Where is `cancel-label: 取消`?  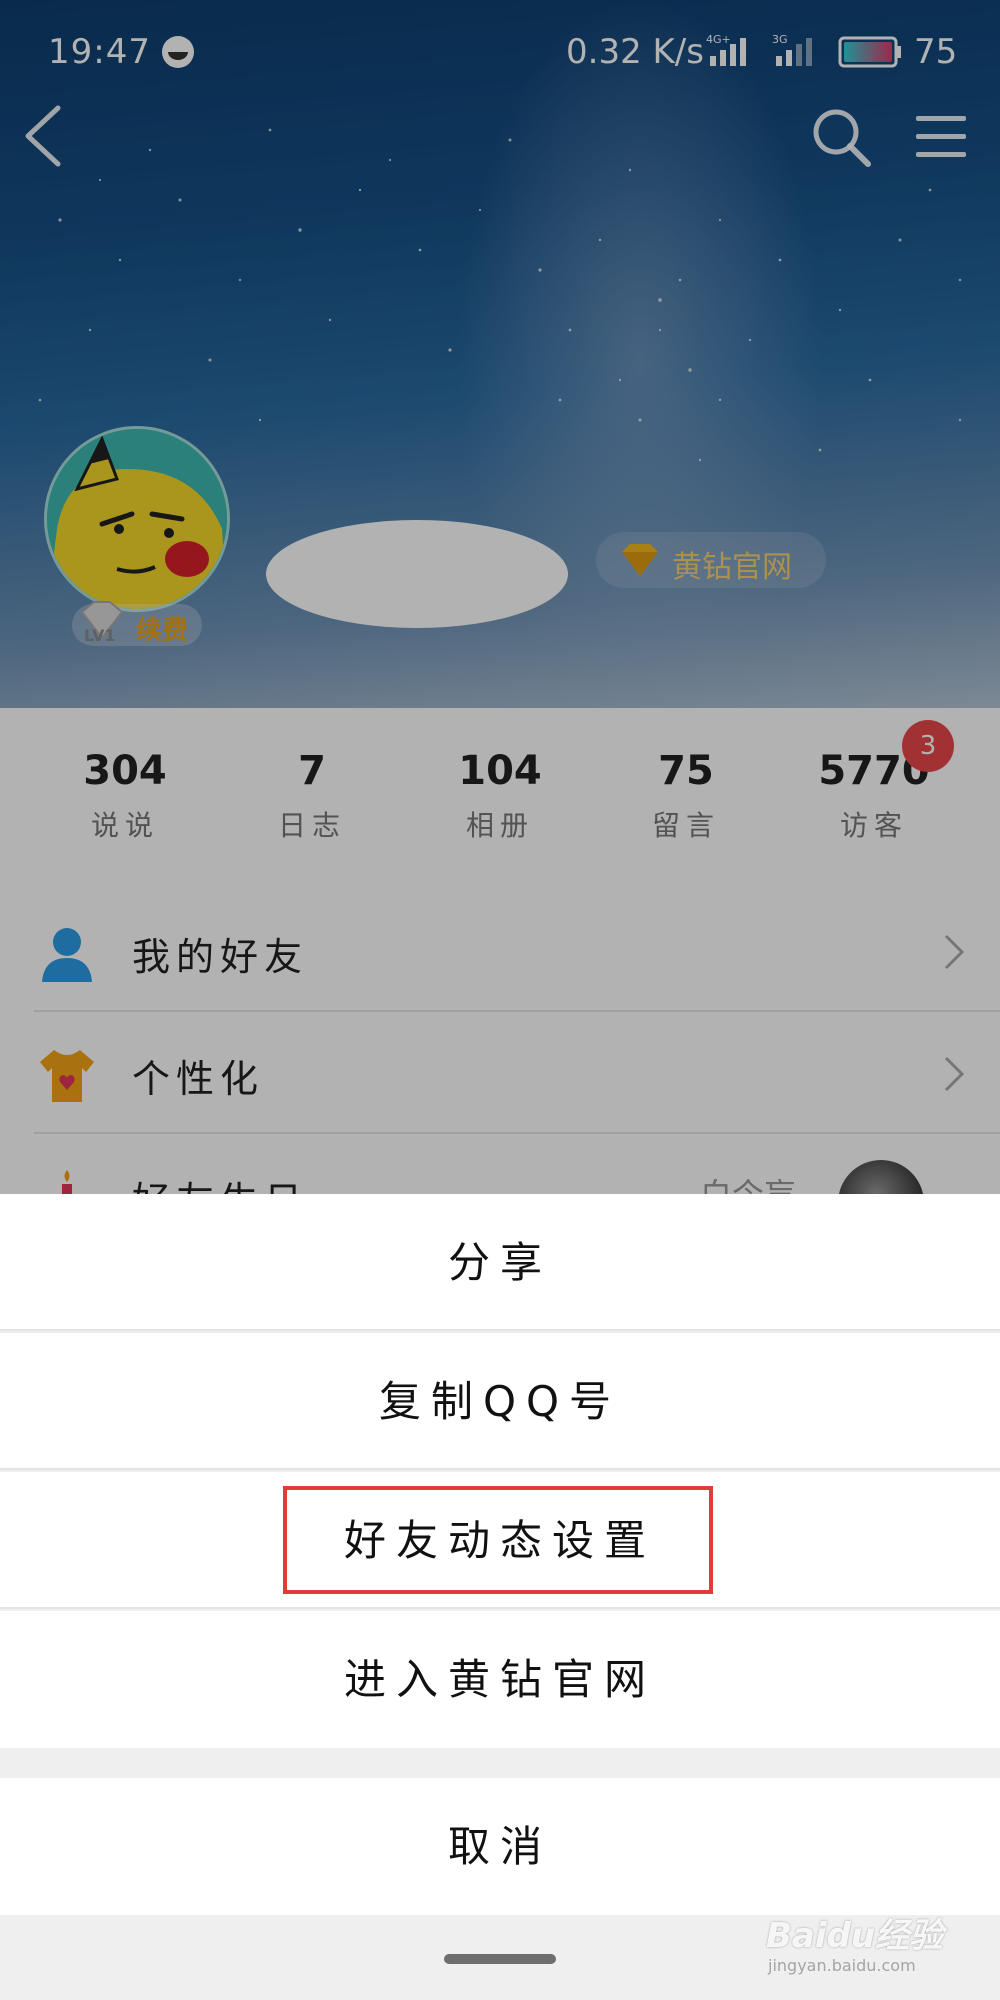
cancel-label: 取消 is located at coordinates (499, 1846).